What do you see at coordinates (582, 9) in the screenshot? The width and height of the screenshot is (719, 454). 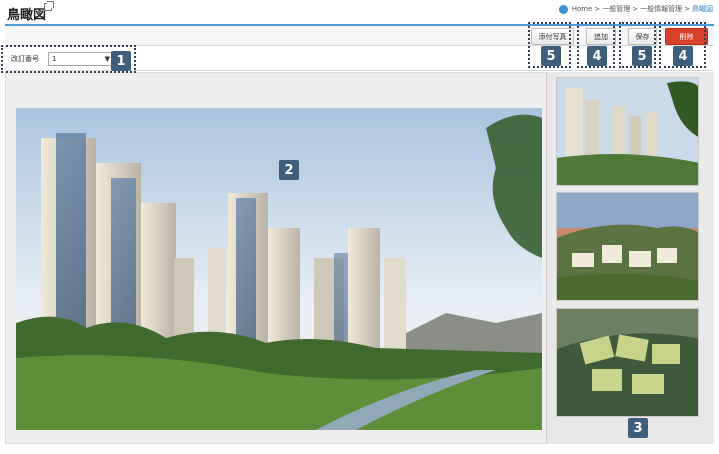 I see `breadcrumb-home: Home` at bounding box center [582, 9].